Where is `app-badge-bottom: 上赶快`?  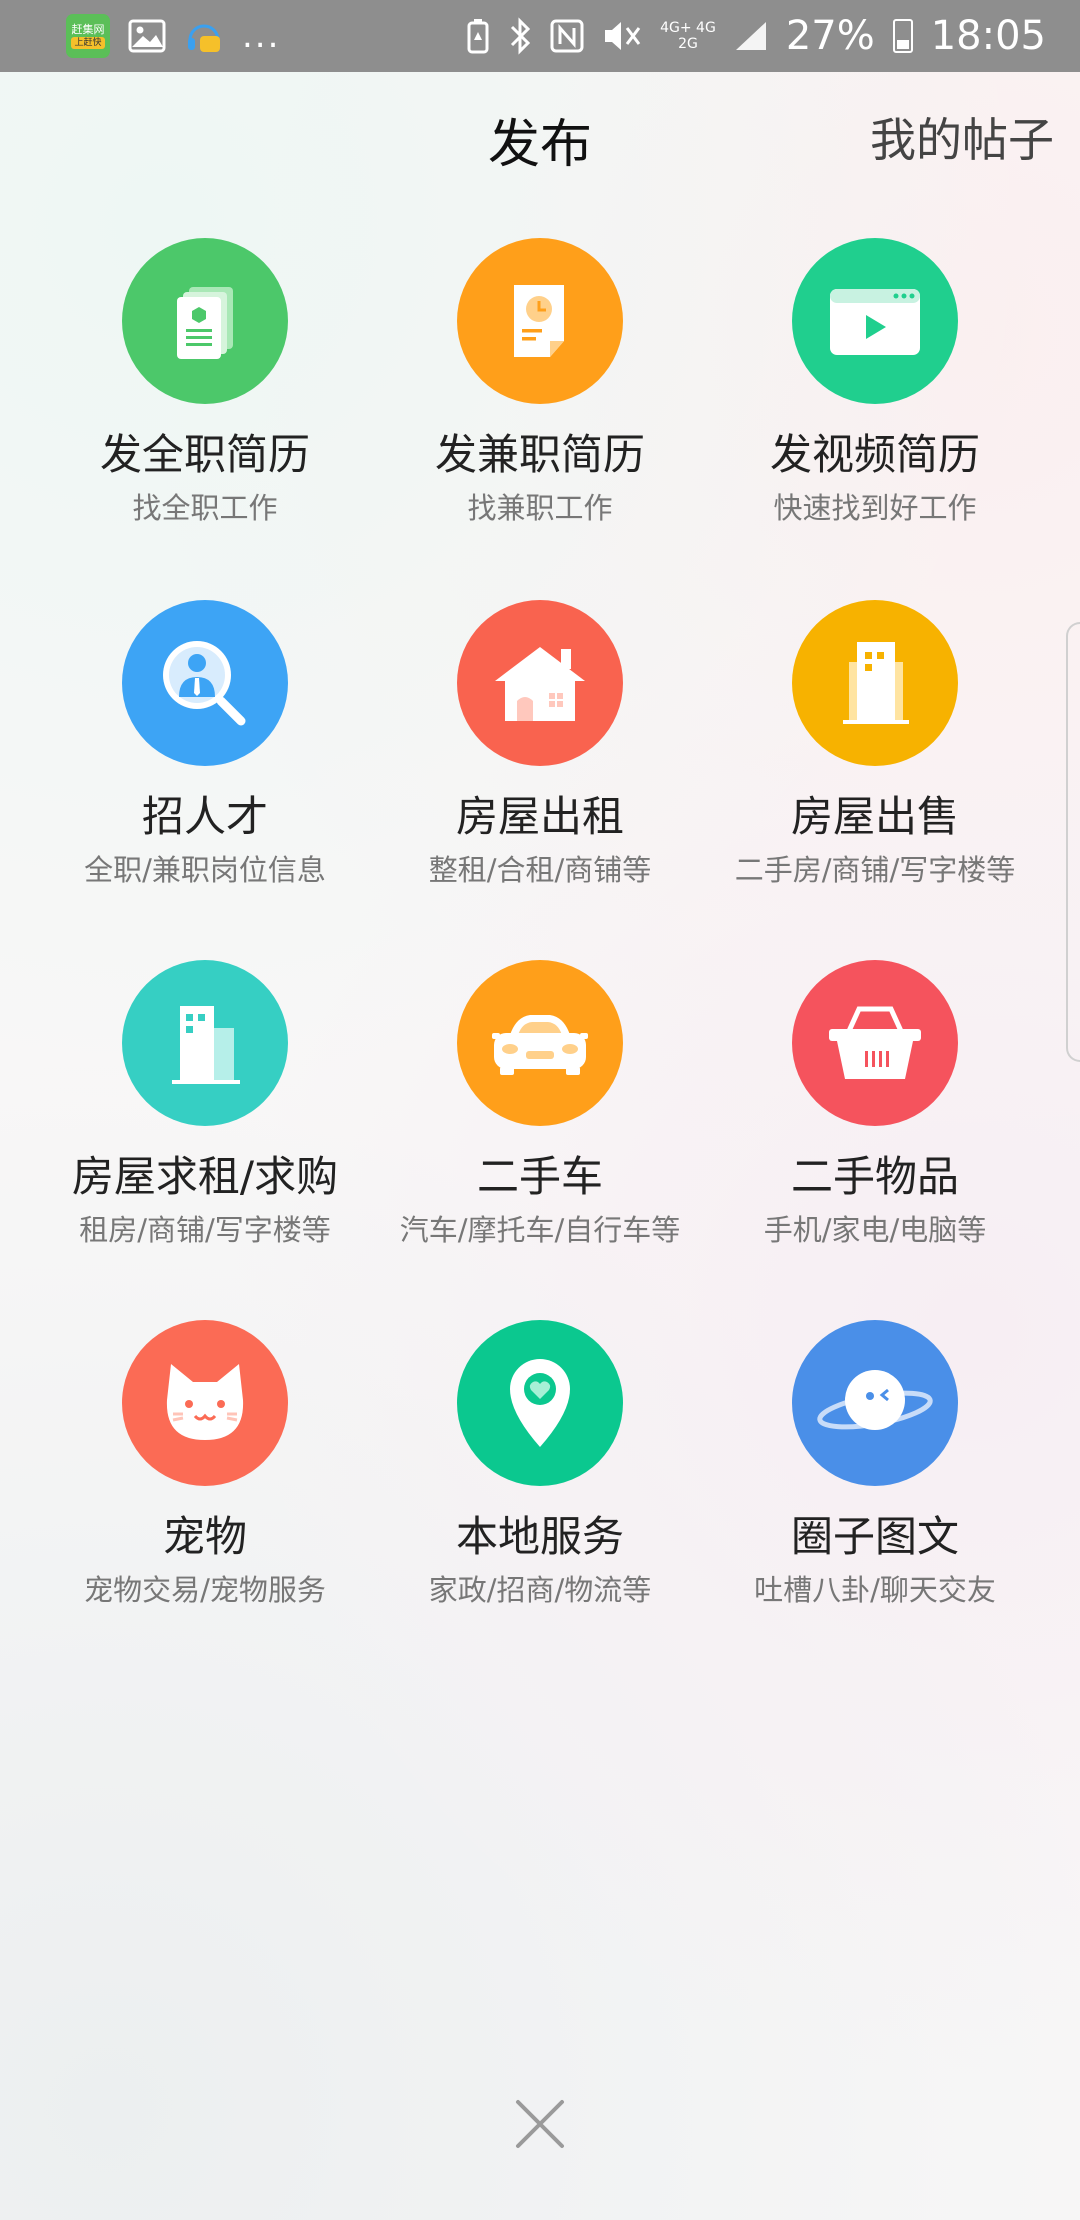 app-badge-bottom: 上赶快 is located at coordinates (88, 43).